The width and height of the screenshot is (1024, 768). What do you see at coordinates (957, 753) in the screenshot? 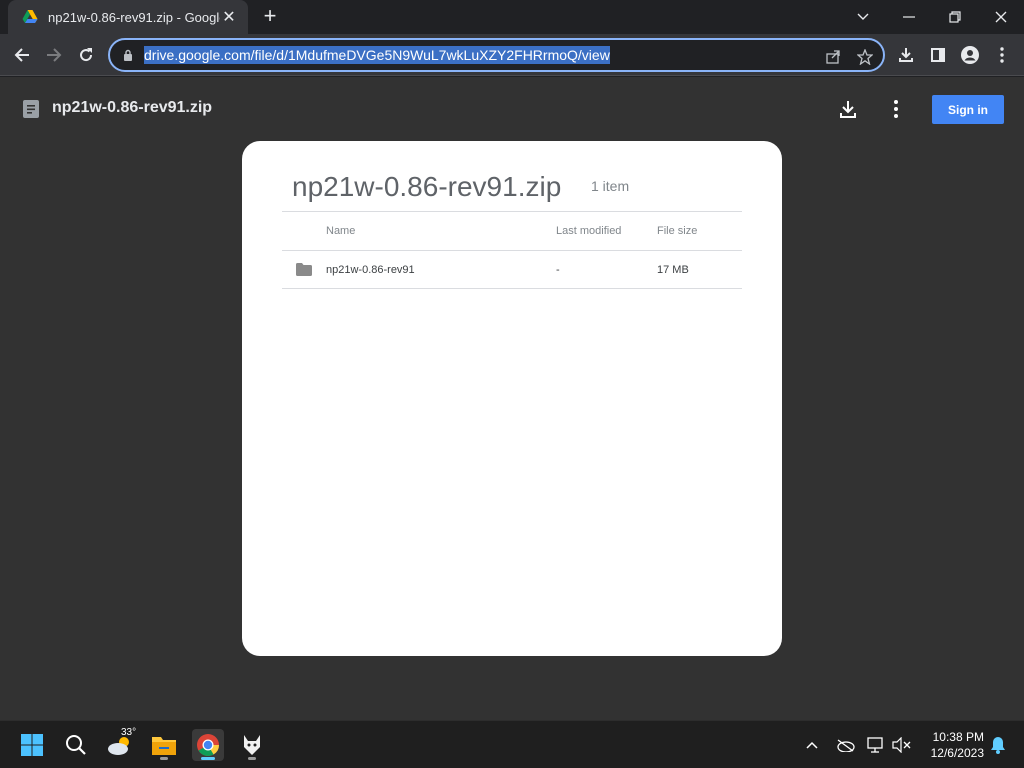
I see `clock-date: 12/6/2023` at bounding box center [957, 753].